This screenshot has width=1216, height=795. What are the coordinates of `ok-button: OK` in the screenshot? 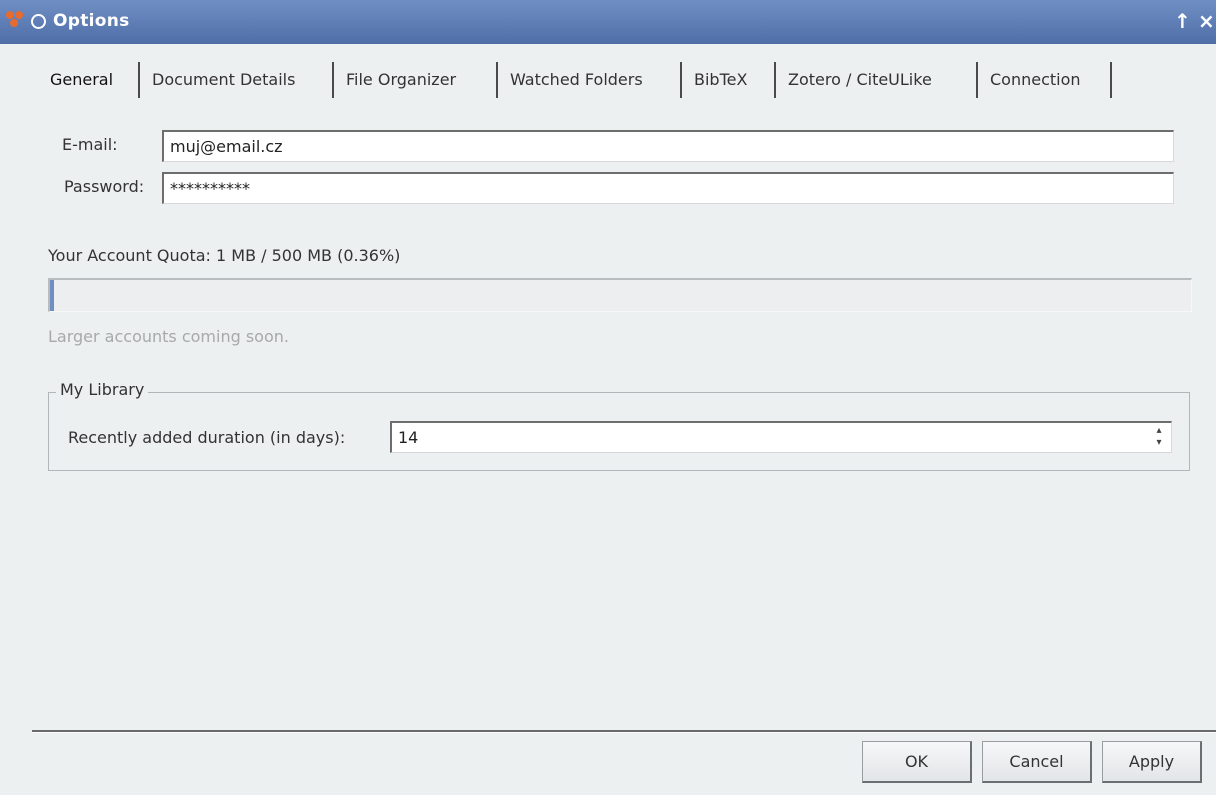 It's located at (917, 762).